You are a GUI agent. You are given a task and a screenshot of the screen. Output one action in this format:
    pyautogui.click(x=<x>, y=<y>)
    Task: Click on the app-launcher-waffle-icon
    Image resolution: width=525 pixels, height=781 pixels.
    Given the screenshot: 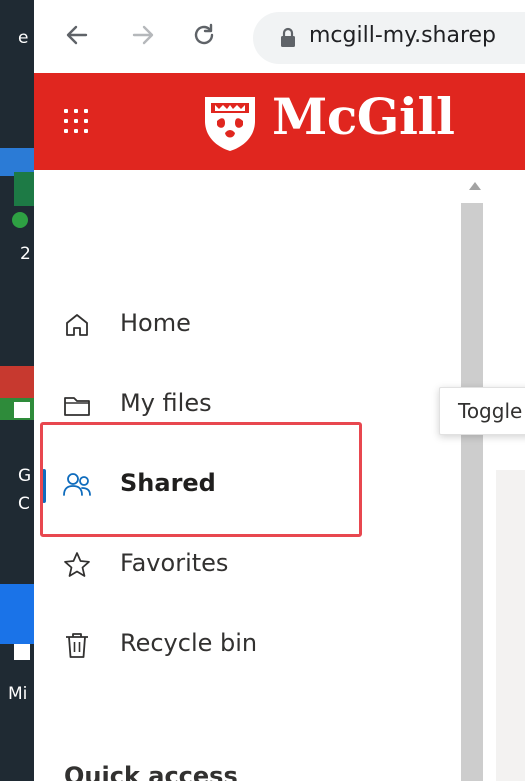 What is the action you would take?
    pyautogui.click(x=76, y=121)
    